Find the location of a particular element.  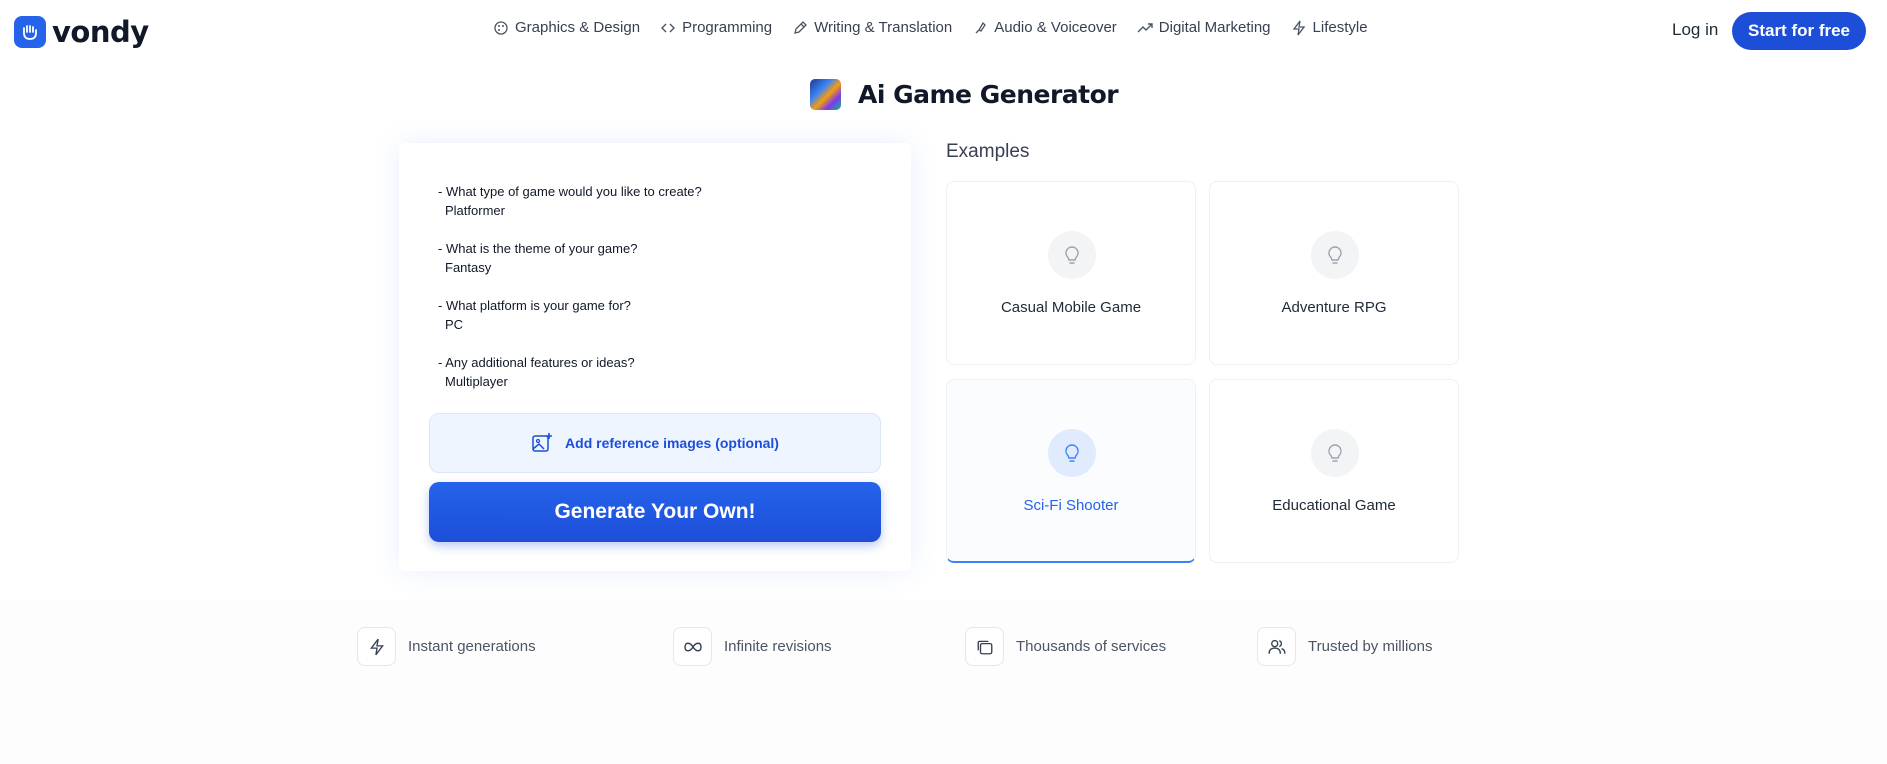

feature-infinite-revisions: Infinite revisions is located at coordinates (752, 646).